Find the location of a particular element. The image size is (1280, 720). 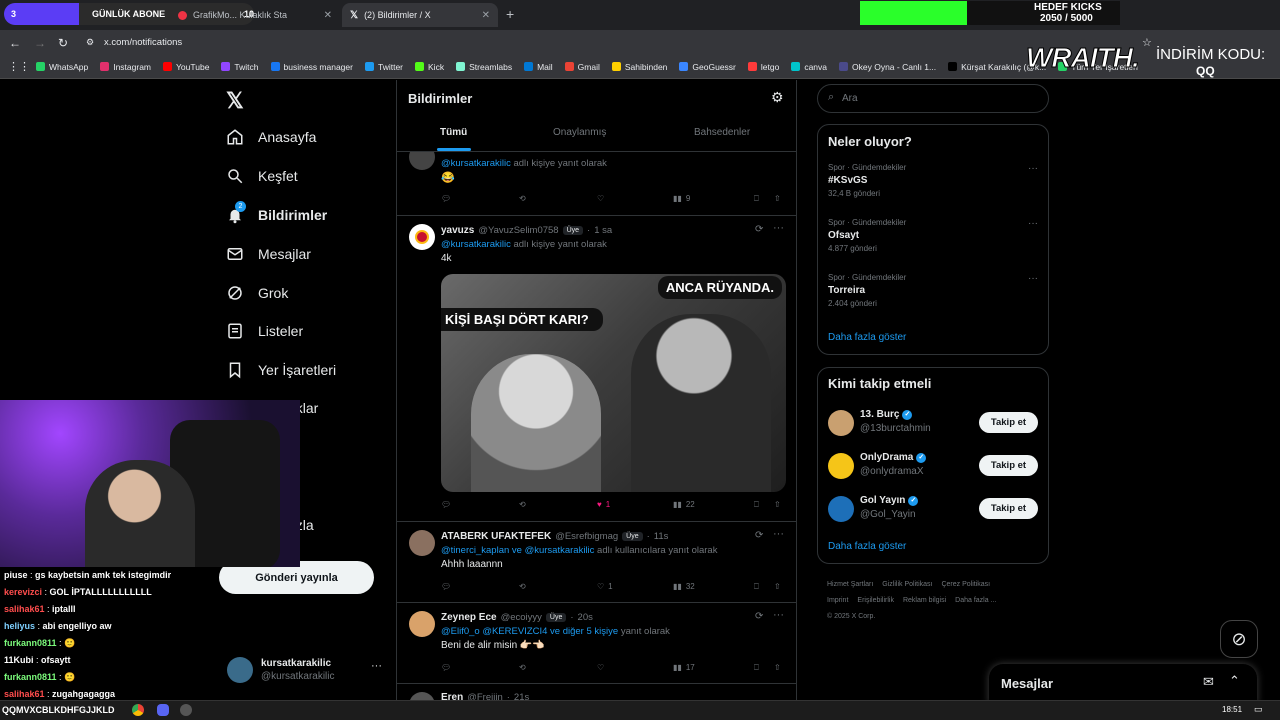

post-time: 21s is located at coordinates (521, 696).